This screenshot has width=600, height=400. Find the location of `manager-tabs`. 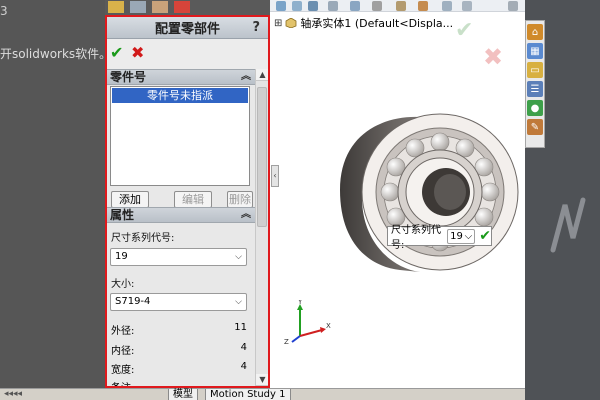

manager-tabs is located at coordinates (149, 7).